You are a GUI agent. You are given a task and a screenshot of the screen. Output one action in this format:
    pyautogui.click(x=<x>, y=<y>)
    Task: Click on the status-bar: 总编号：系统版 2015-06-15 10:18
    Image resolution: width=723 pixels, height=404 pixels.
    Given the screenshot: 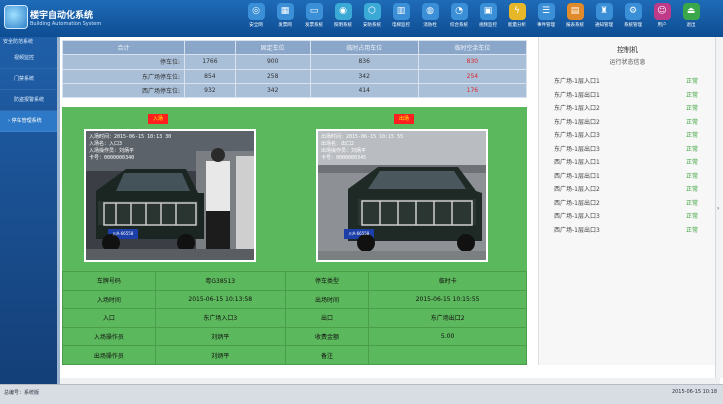 What is the action you would take?
    pyautogui.click(x=361, y=394)
    